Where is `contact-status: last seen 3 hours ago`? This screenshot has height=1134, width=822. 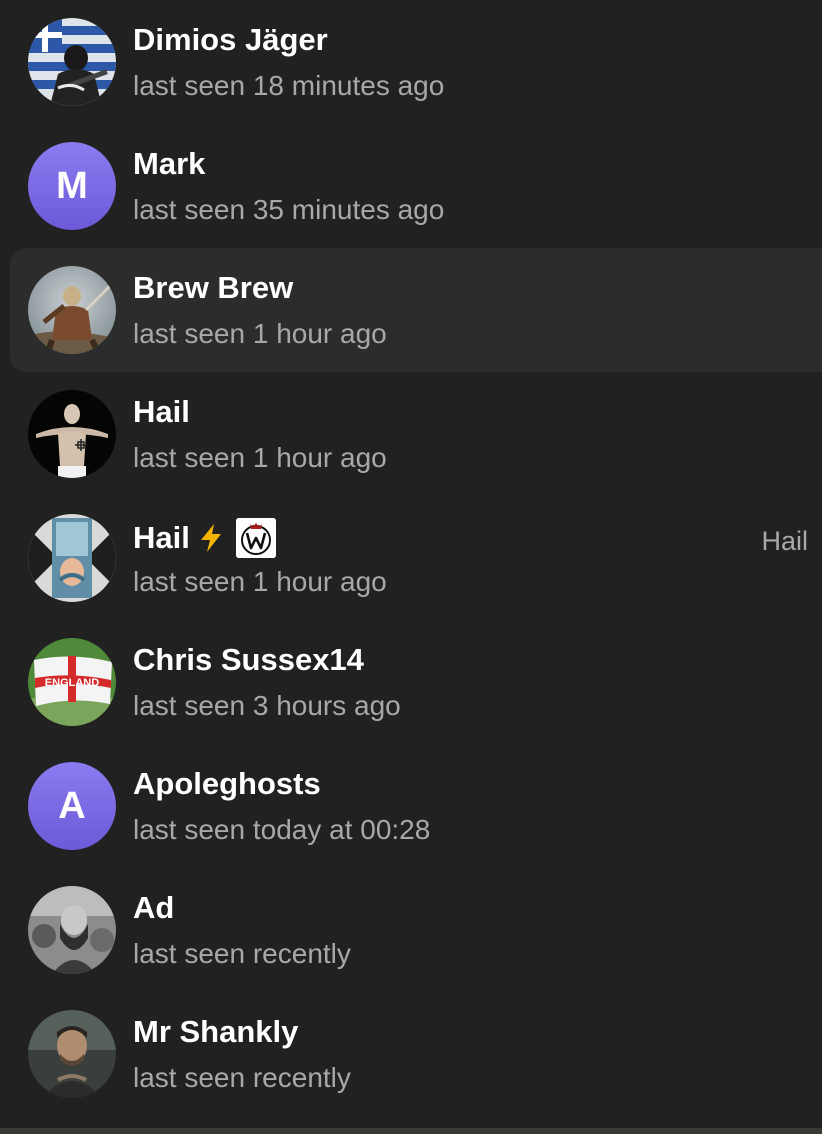 contact-status: last seen 3 hours ago is located at coordinates (267, 705).